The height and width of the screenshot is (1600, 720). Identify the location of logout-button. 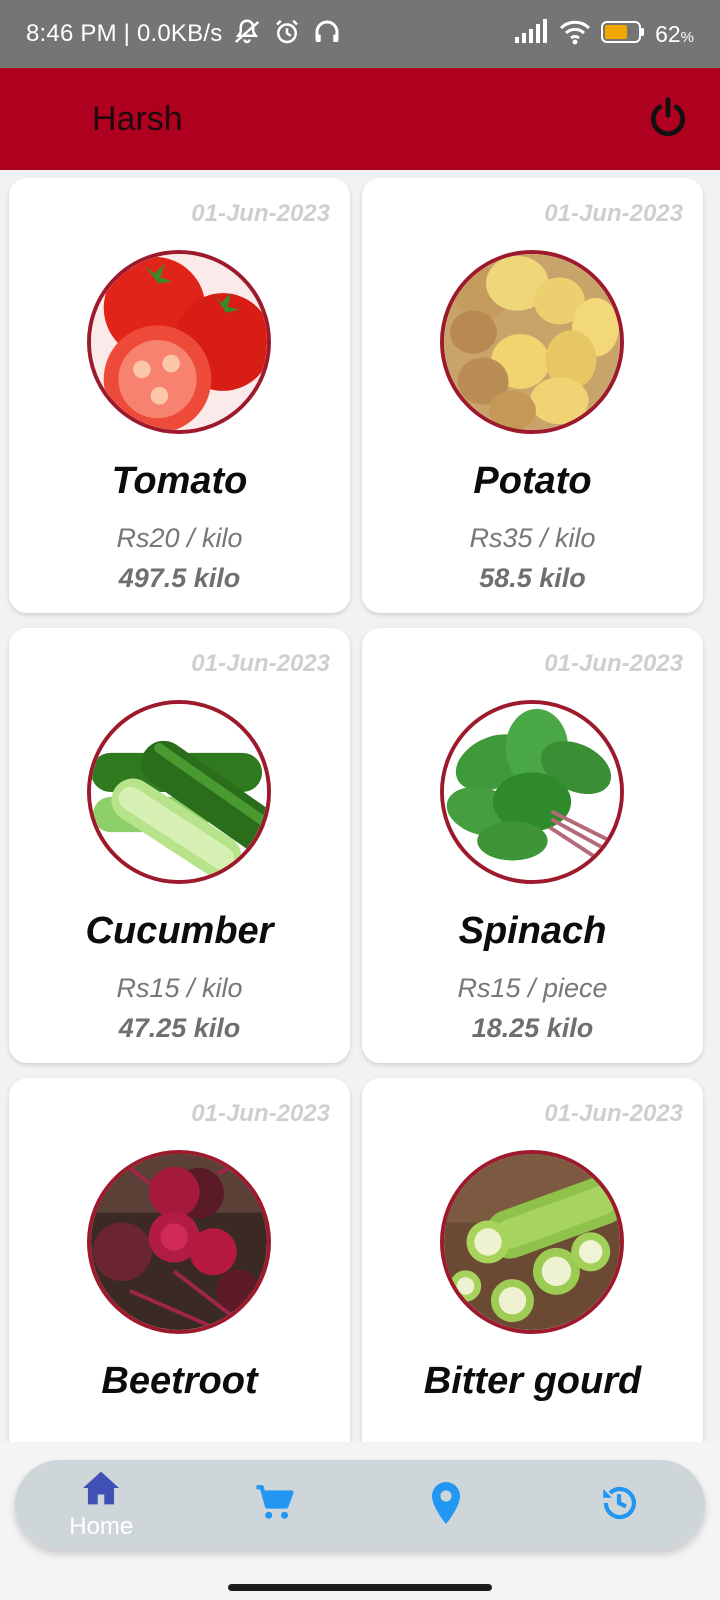
(668, 119).